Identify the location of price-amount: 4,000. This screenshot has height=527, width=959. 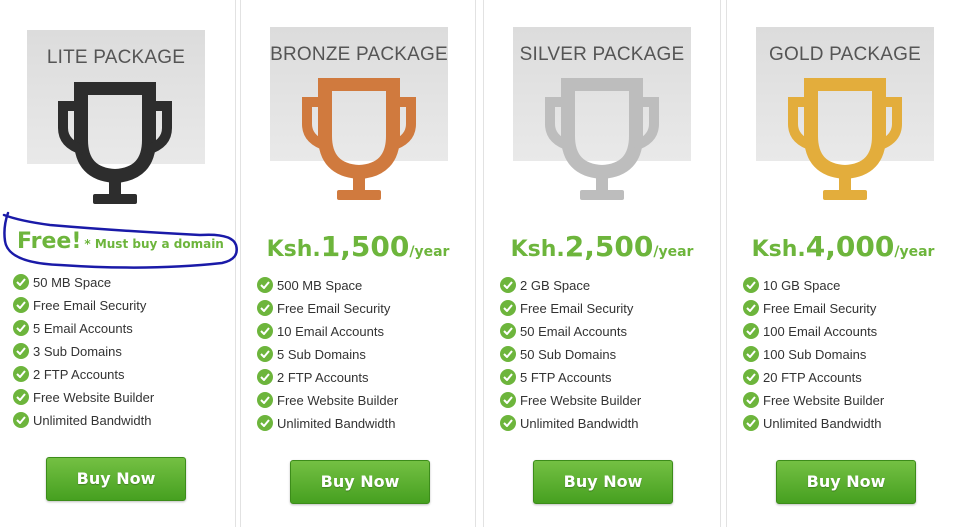
(850, 246).